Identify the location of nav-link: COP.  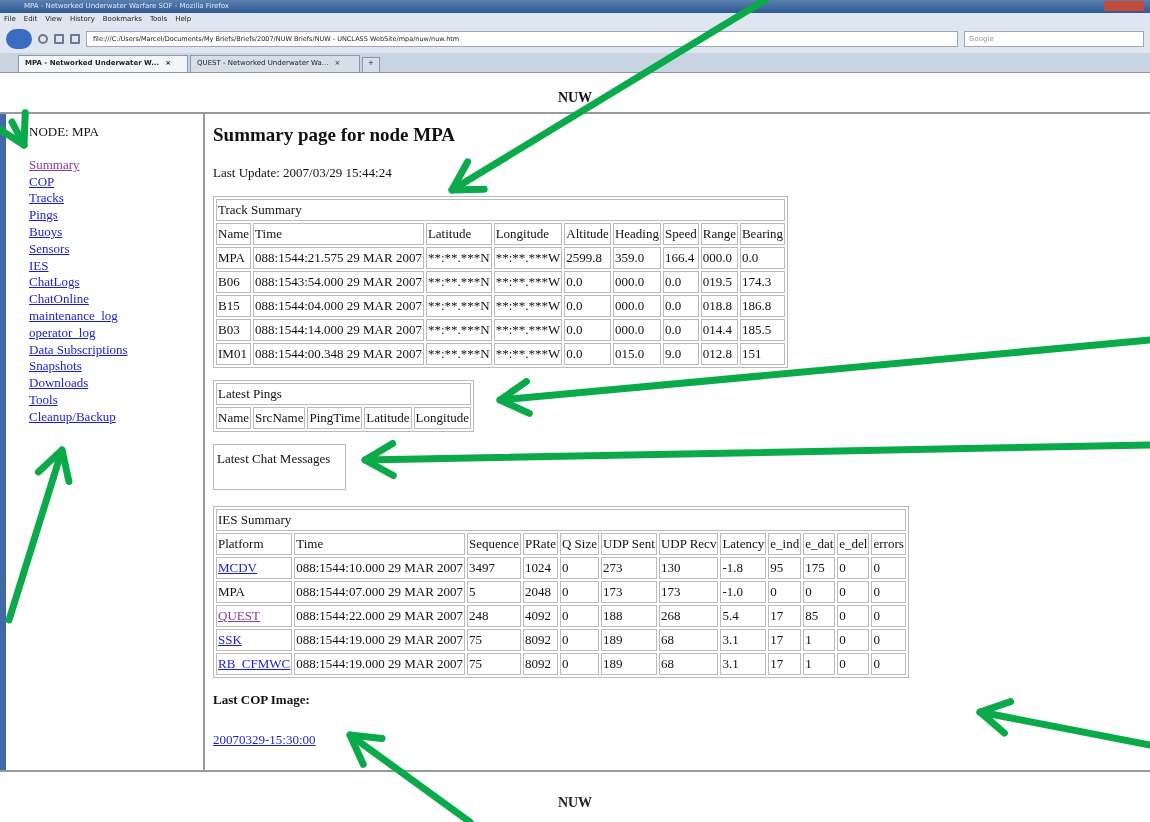
(42, 182).